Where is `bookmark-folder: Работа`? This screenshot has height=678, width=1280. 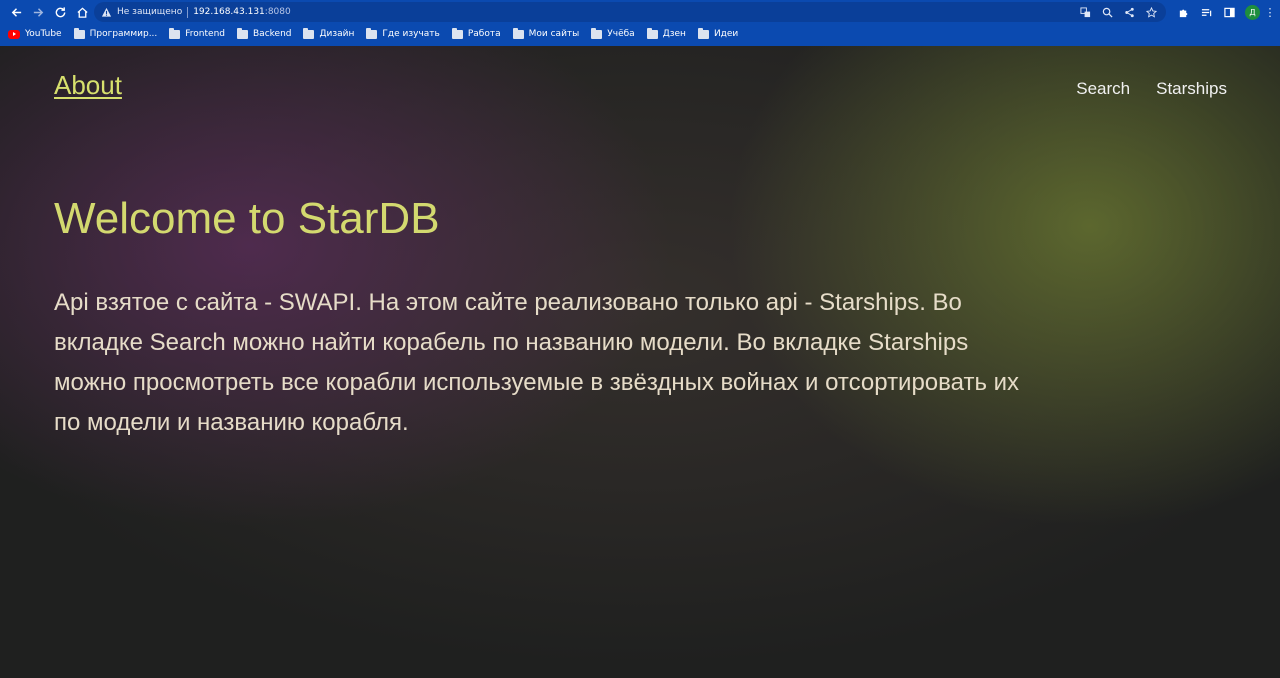
bookmark-folder: Работа is located at coordinates (476, 33).